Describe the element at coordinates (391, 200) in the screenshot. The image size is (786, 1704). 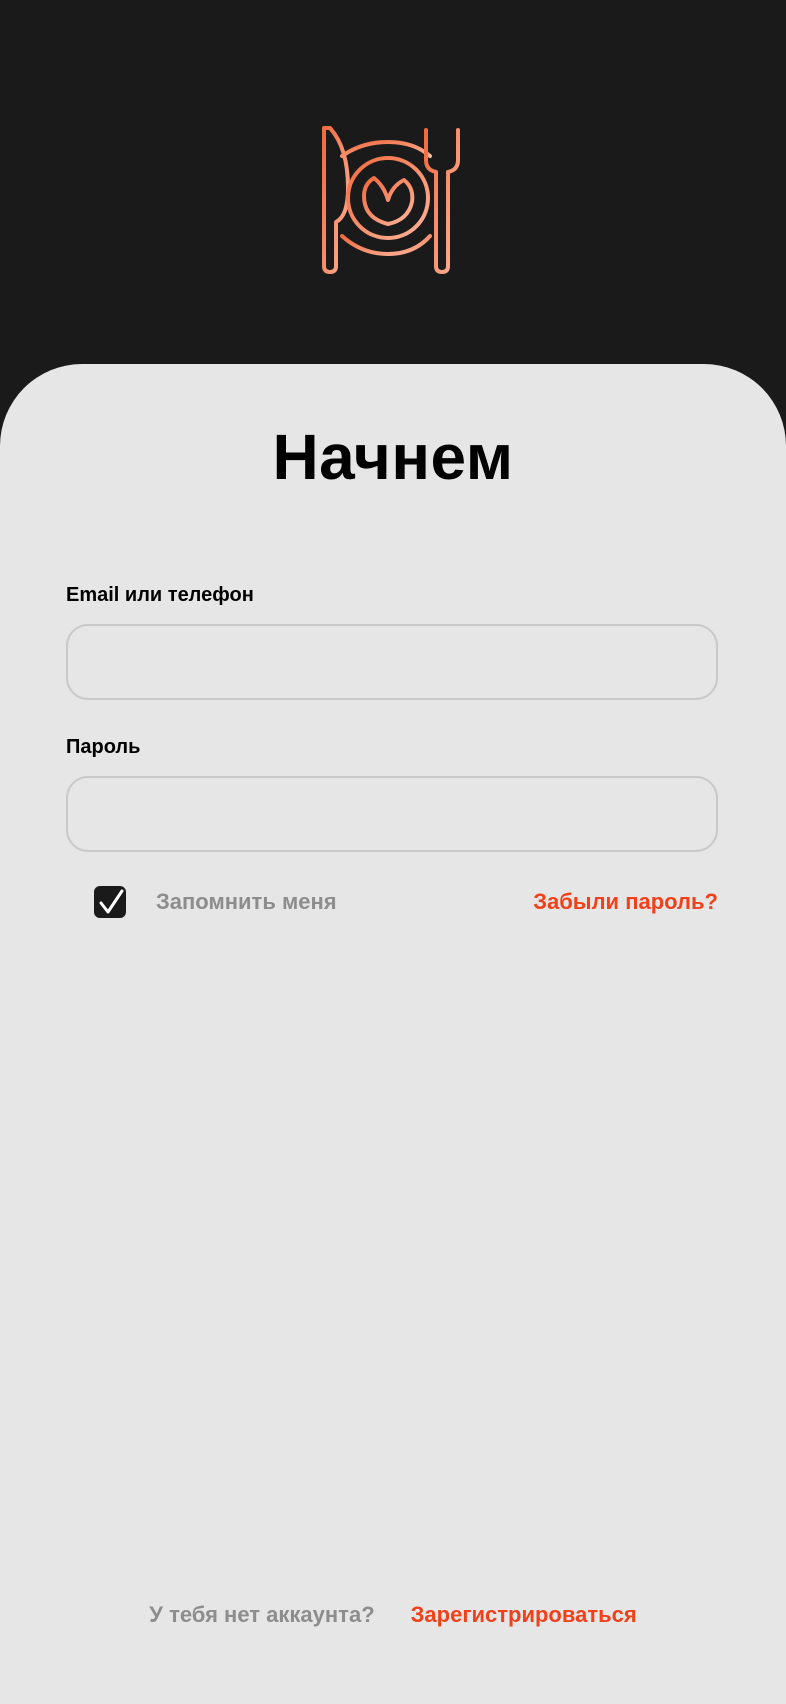
I see `plate-fork-knife-icon` at that location.